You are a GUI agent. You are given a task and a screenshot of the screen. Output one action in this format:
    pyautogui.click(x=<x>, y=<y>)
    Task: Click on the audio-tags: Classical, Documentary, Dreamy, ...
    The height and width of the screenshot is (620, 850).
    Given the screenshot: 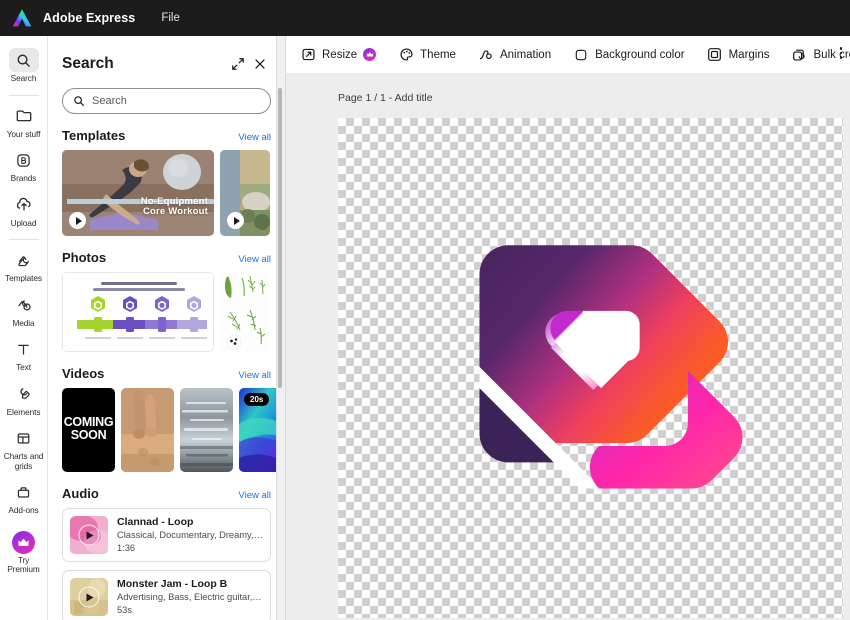 What is the action you would take?
    pyautogui.click(x=190, y=535)
    